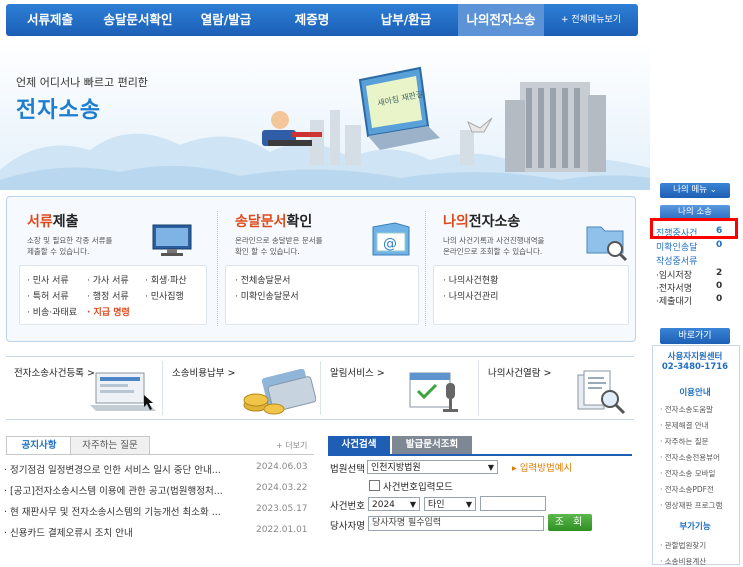  Describe the element at coordinates (347, 526) in the screenshot. I see `party-label: 당사자명` at that location.